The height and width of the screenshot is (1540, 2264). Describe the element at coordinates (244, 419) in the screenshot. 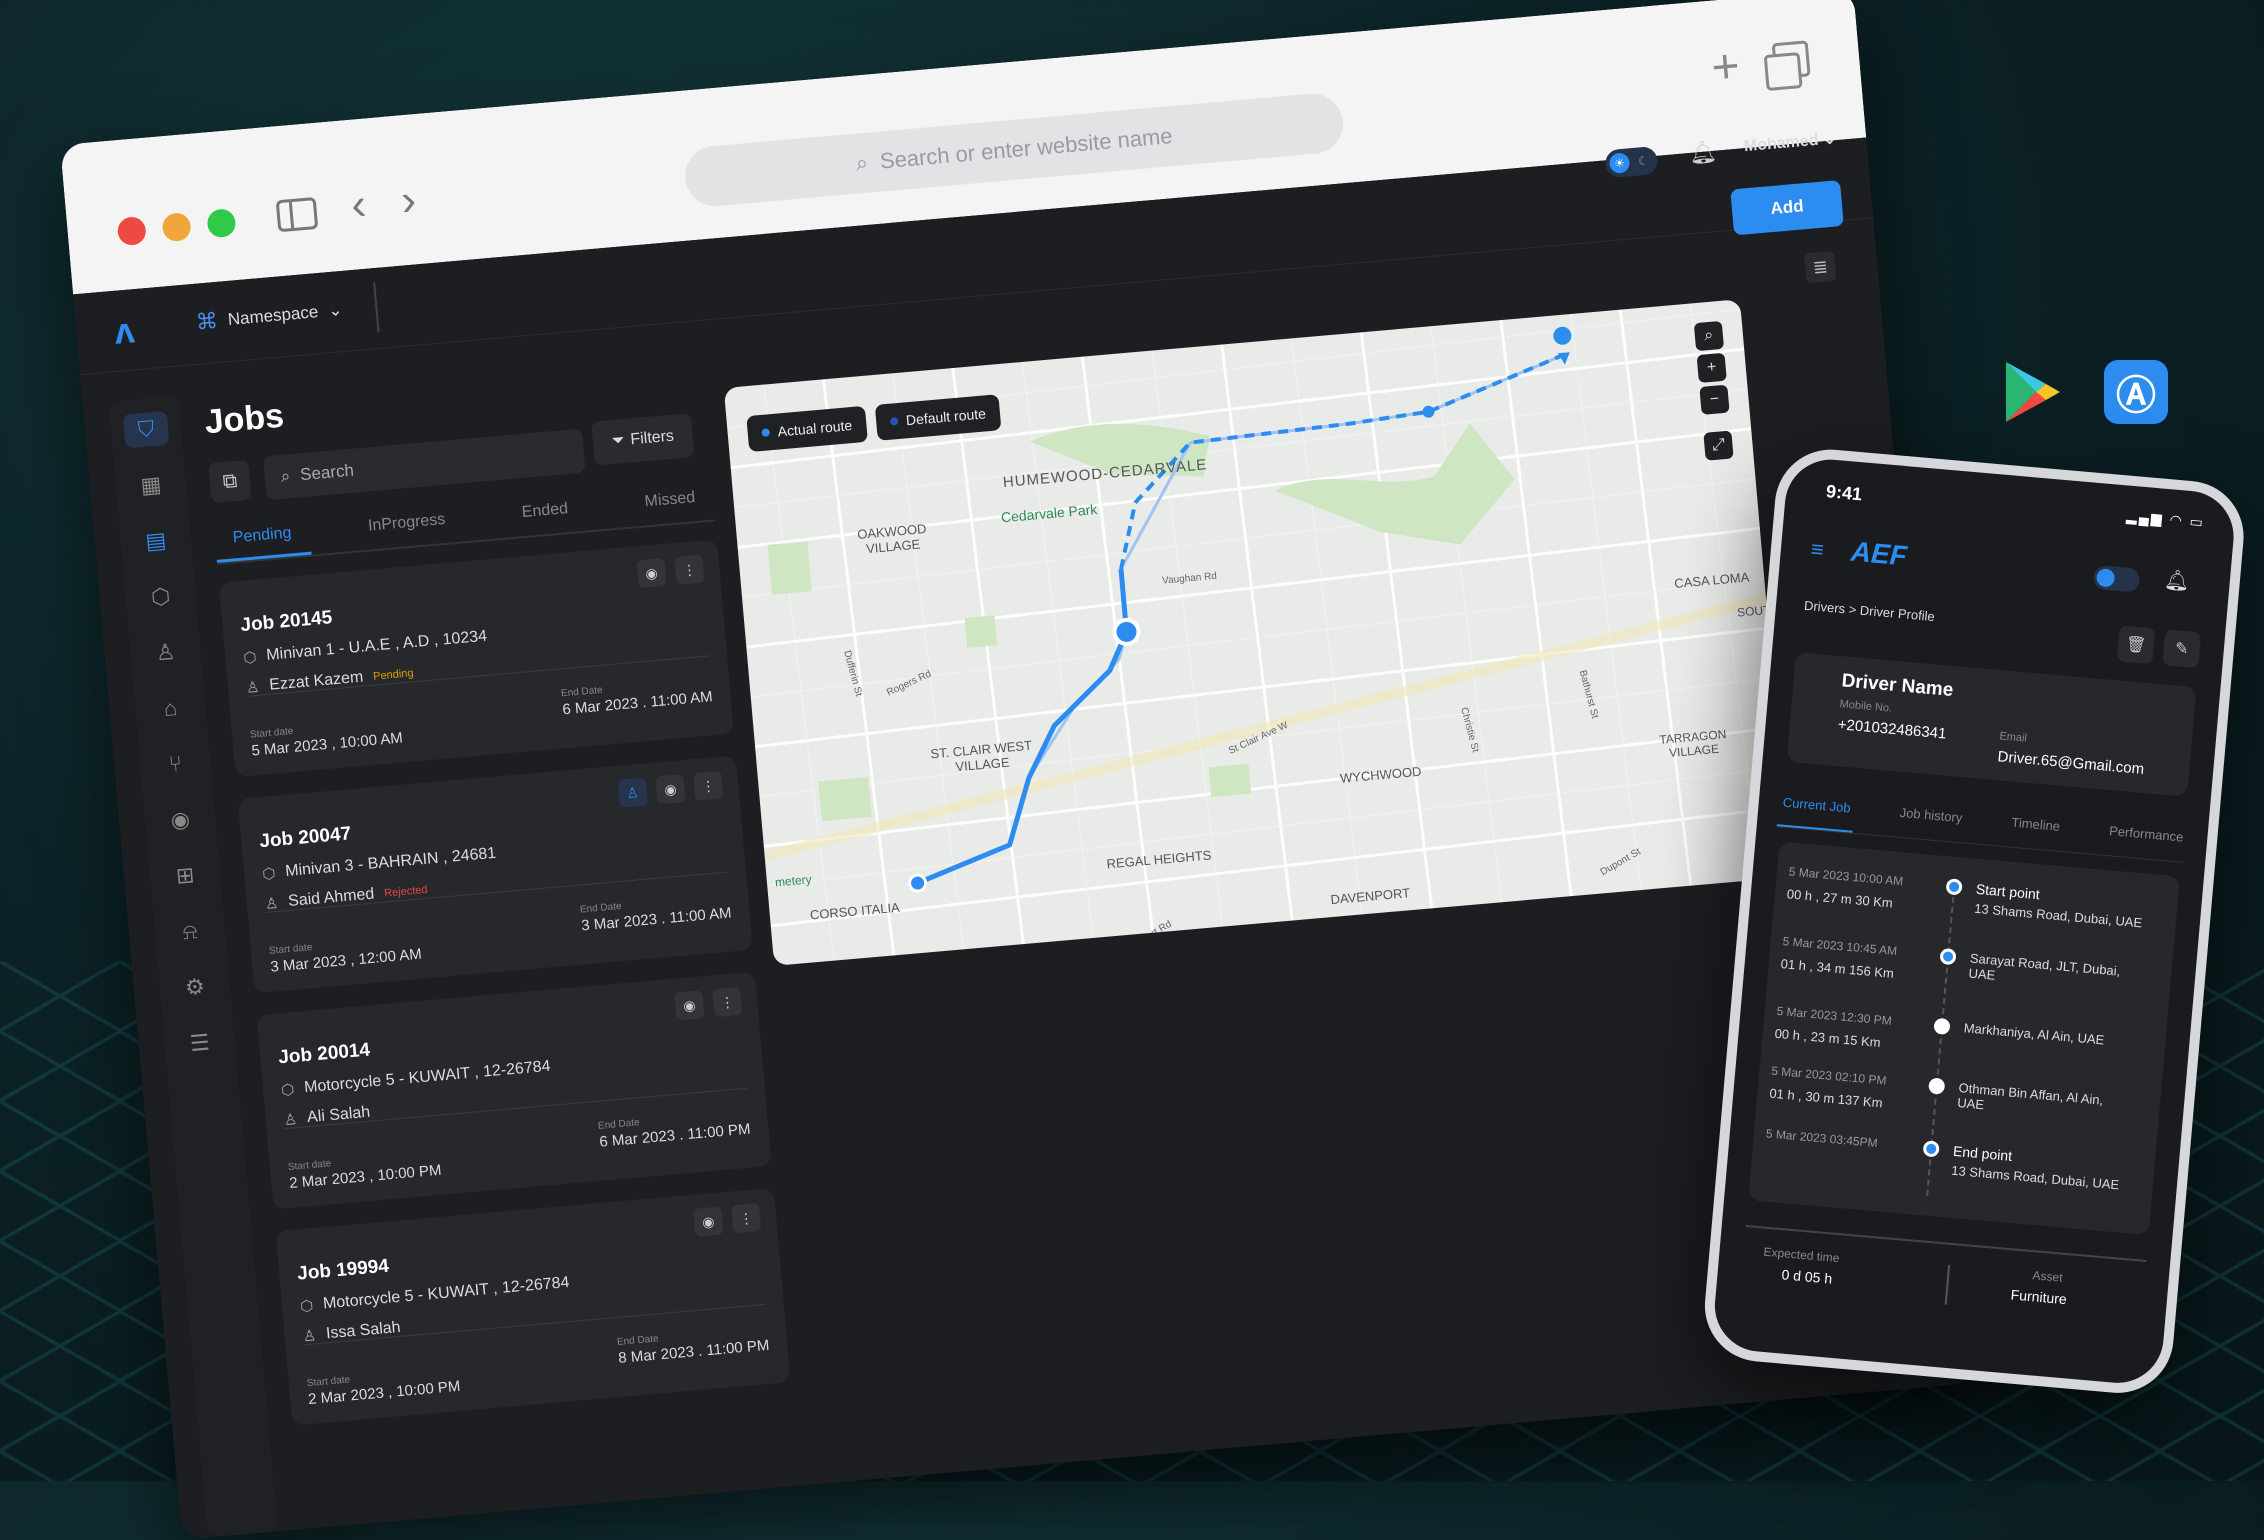

I see `page-title: Jobs` at that location.